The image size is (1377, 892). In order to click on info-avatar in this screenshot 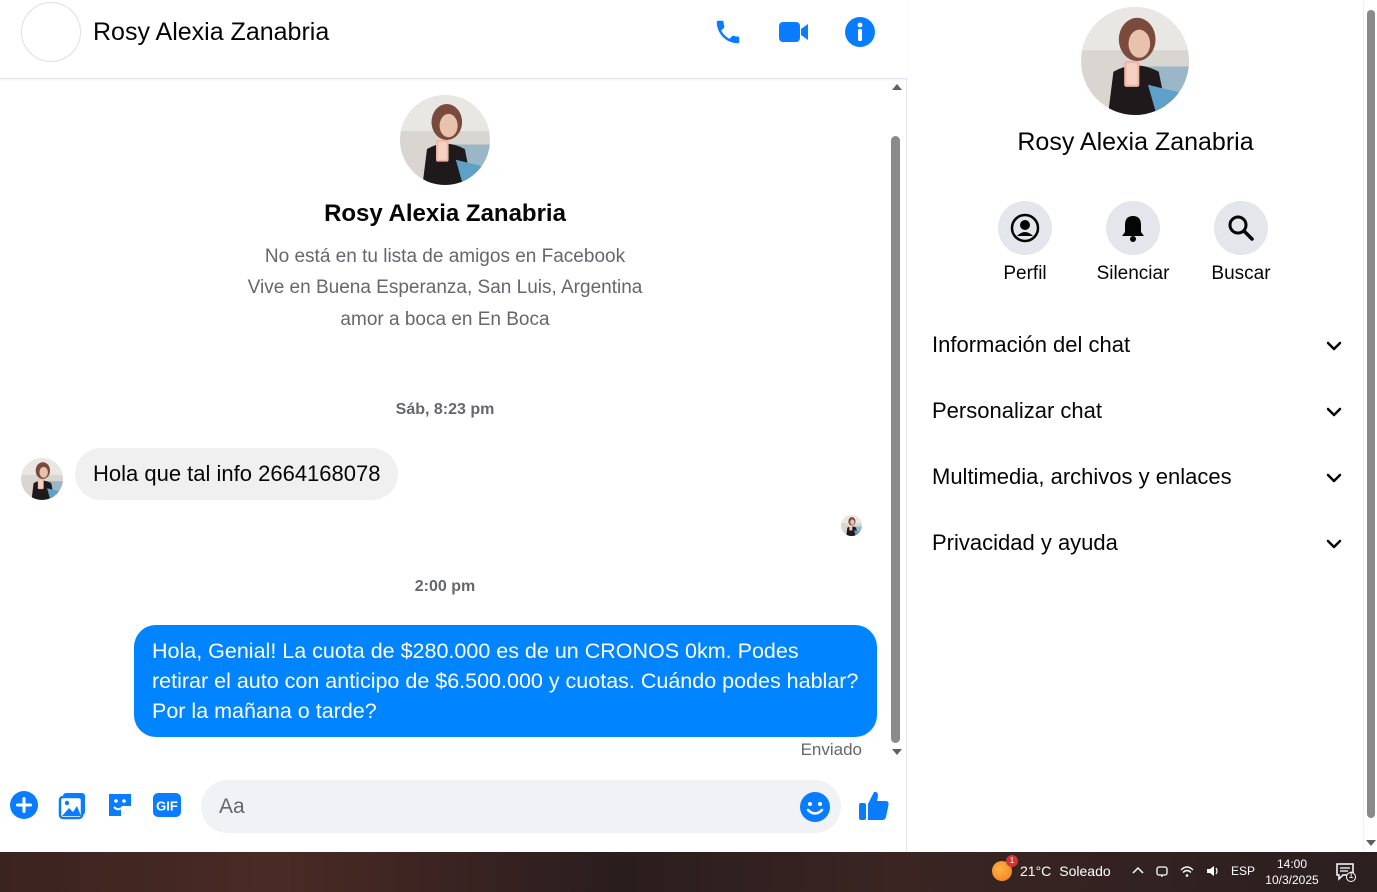, I will do `click(1135, 61)`.